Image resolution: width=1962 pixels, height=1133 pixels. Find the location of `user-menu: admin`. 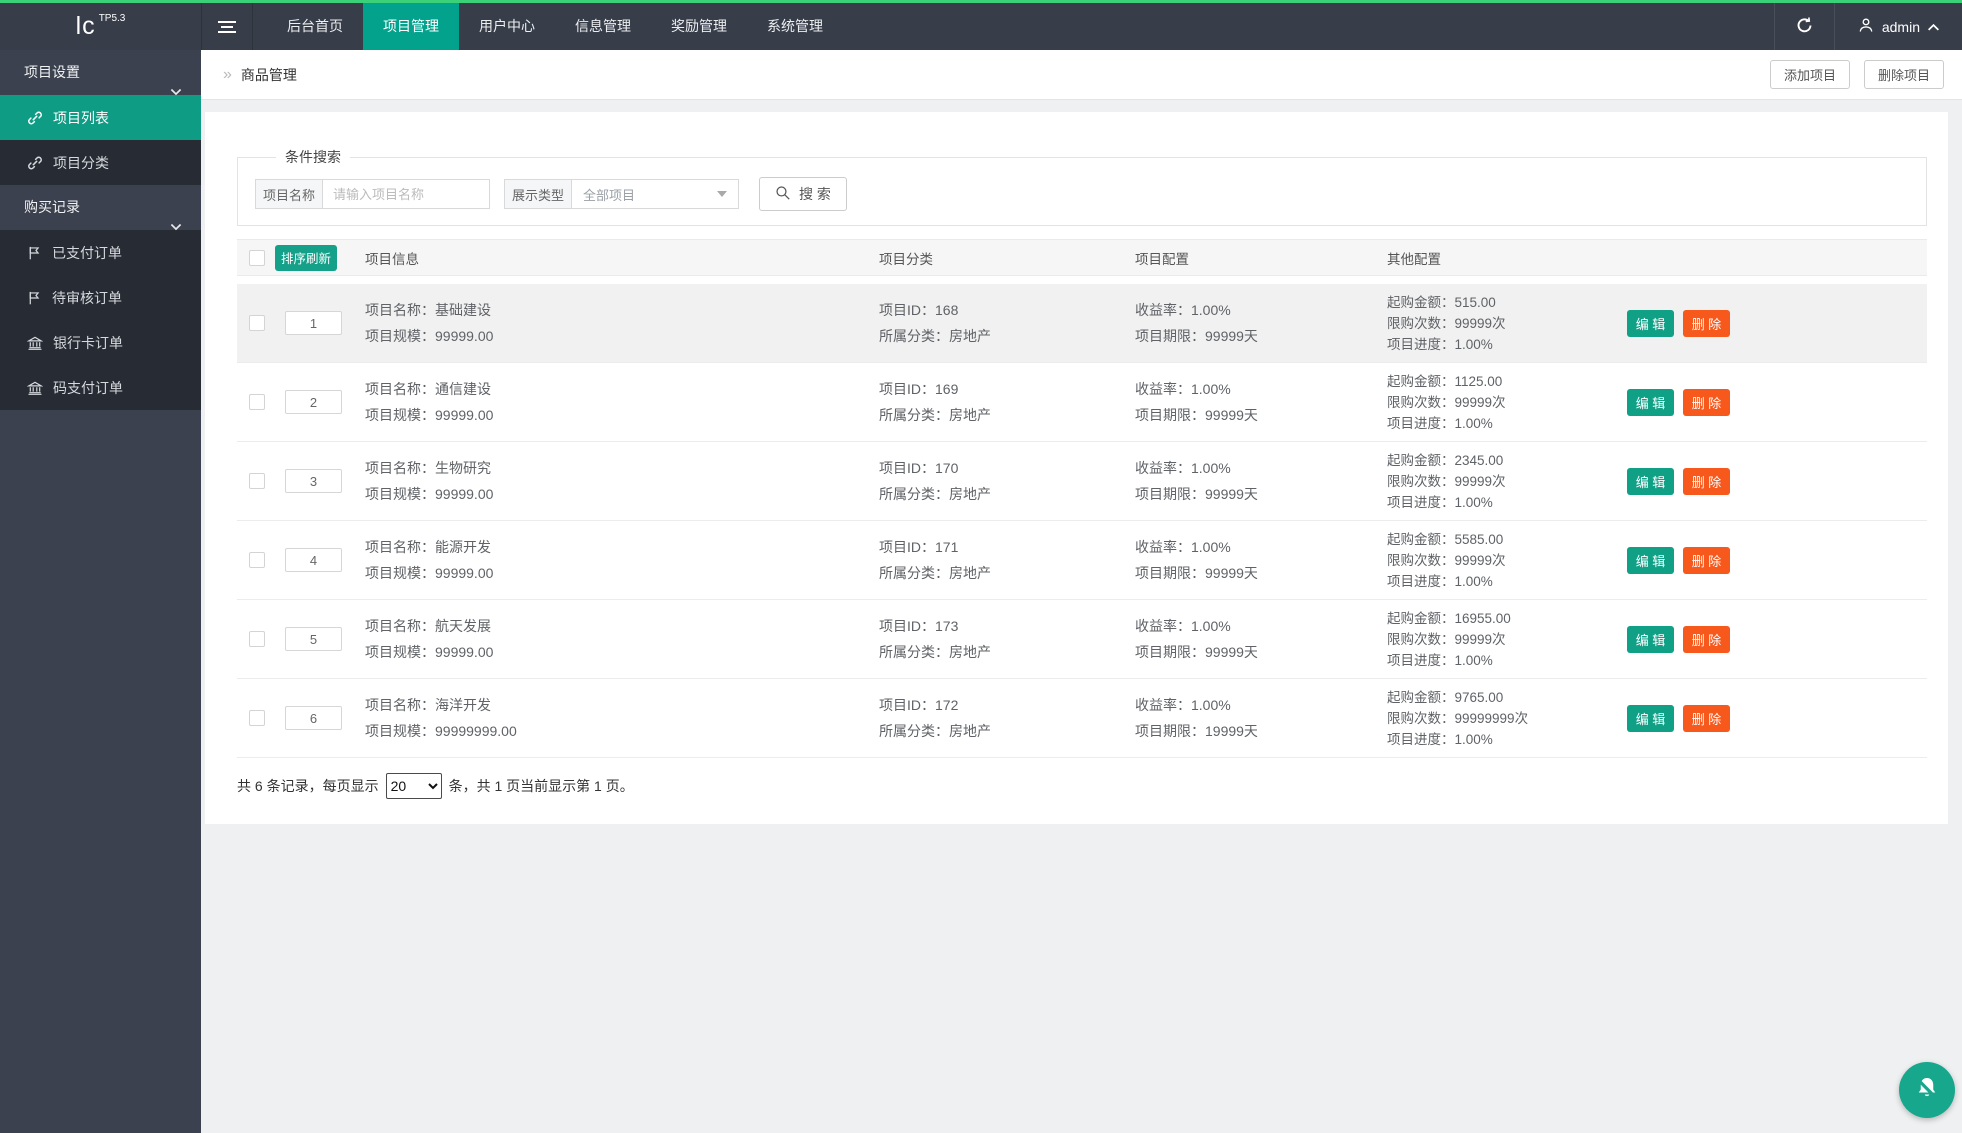

user-menu: admin is located at coordinates (1897, 26).